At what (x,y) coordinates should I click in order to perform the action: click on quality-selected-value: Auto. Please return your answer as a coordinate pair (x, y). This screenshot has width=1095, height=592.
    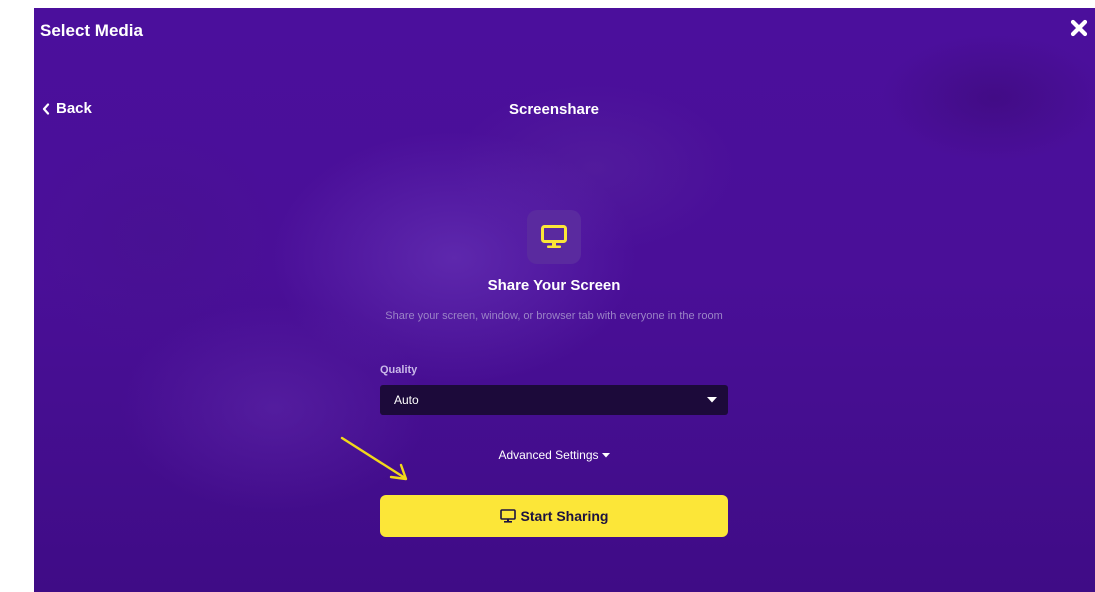
    Looking at the image, I should click on (406, 400).